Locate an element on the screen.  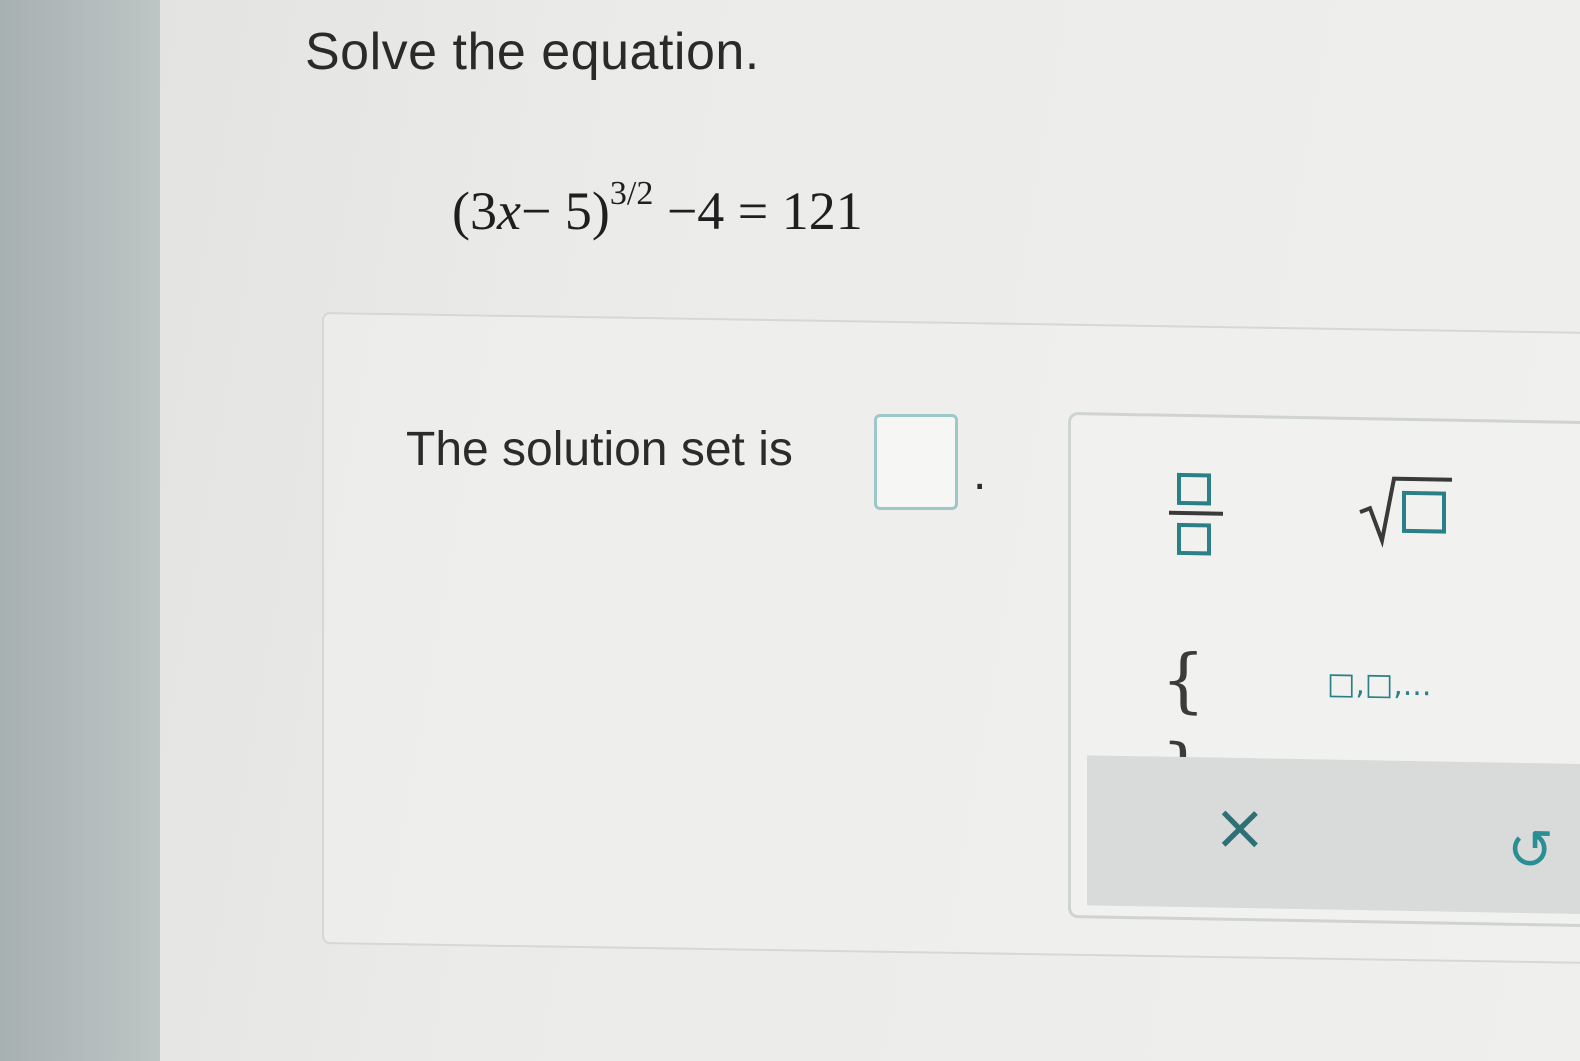
fraction-button is located at coordinates (1197, 514).